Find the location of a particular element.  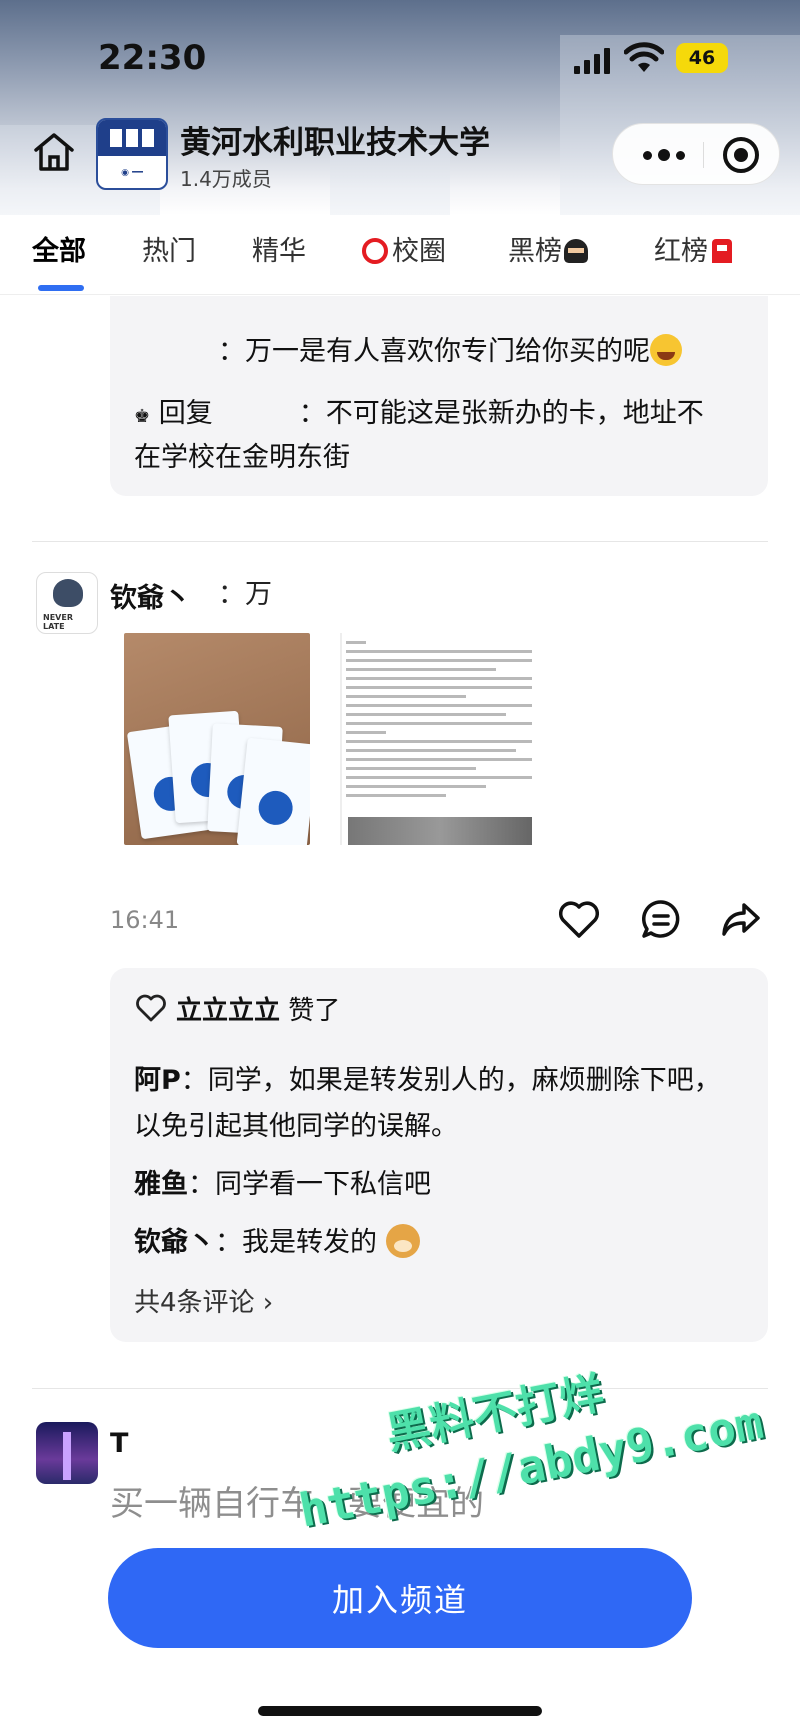

home-icon is located at coordinates (54, 152).